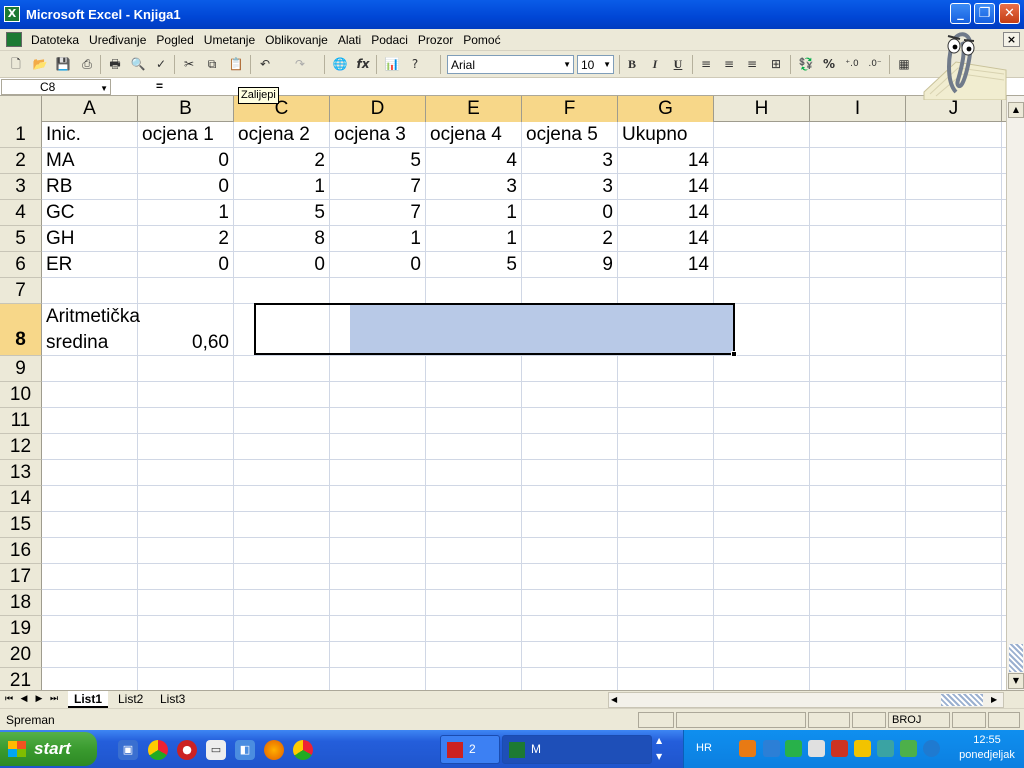 This screenshot has width=1024, height=768. I want to click on mean-value-cell: 0,60, so click(185, 343).